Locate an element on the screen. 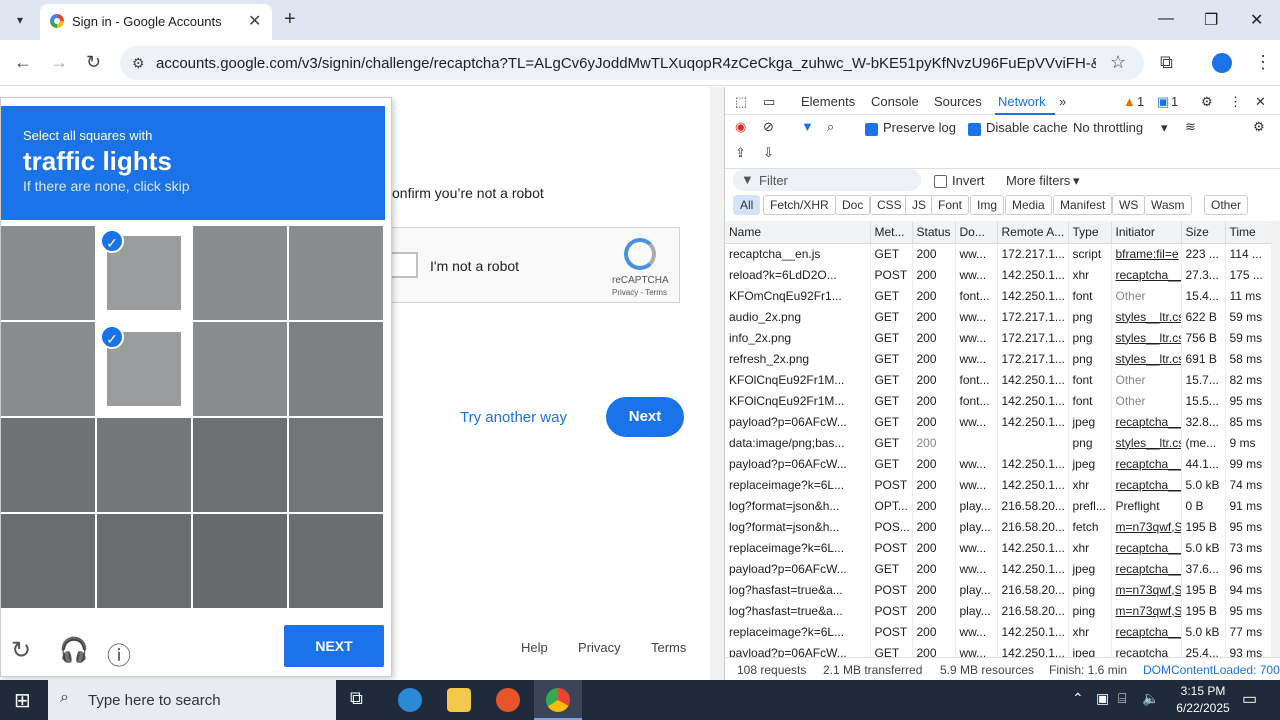  devtools-menu-icon: ⋮ is located at coordinates (1235, 102).